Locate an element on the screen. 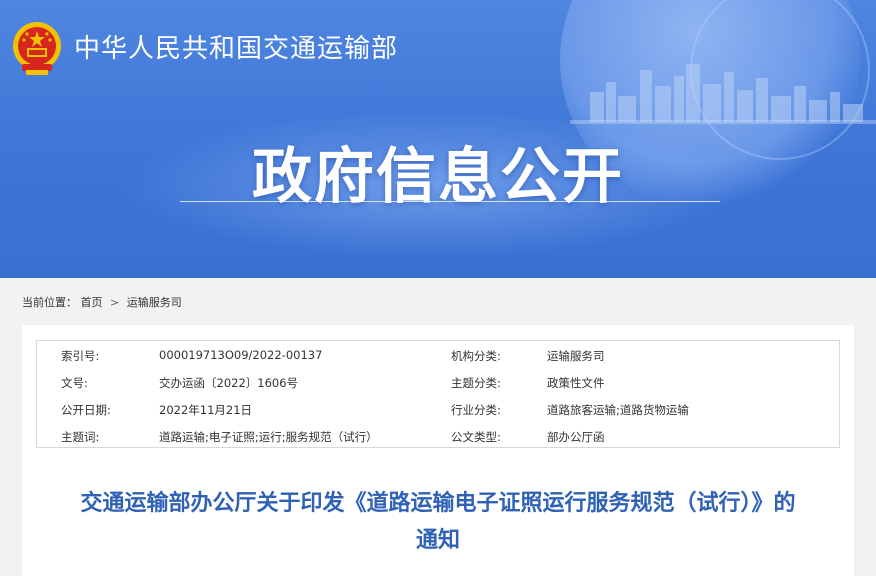  meta-value: 部办公厅函 is located at coordinates (576, 437).